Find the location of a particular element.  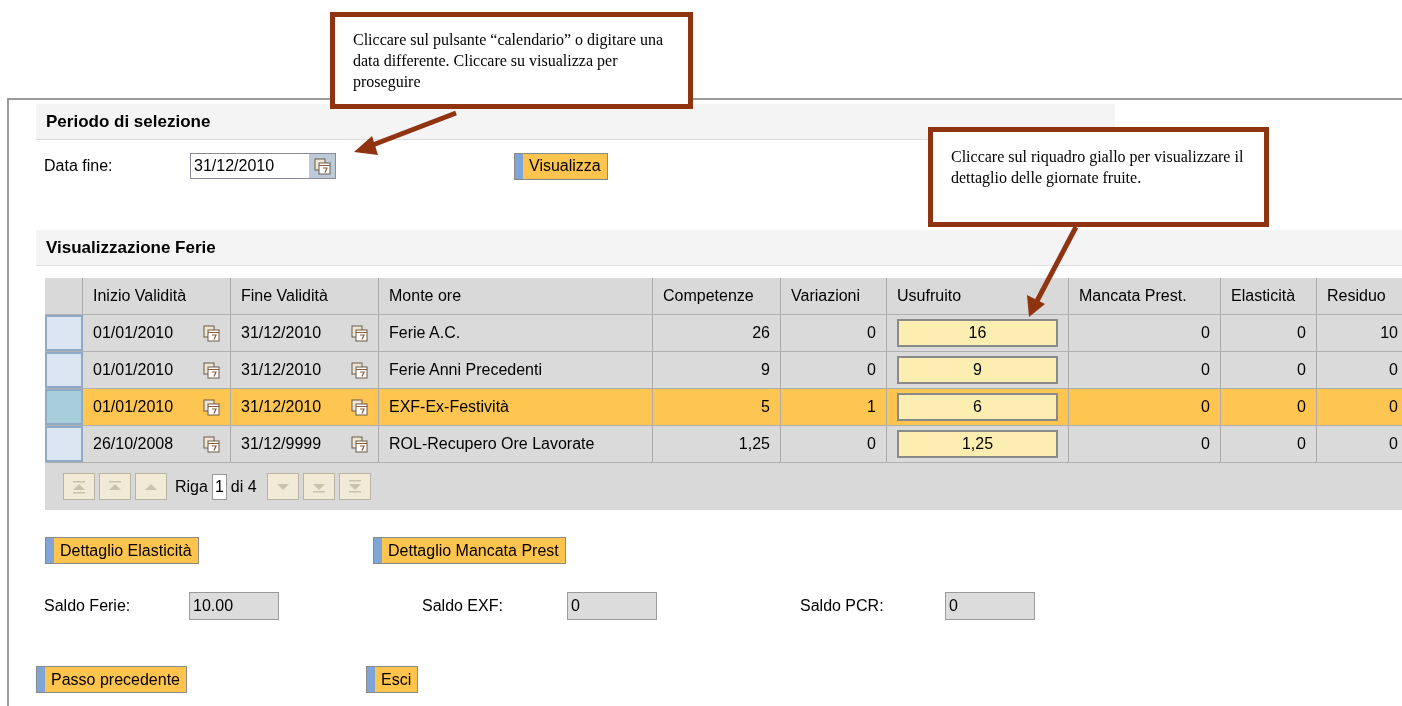

field-label: Data fine: is located at coordinates (79, 166).